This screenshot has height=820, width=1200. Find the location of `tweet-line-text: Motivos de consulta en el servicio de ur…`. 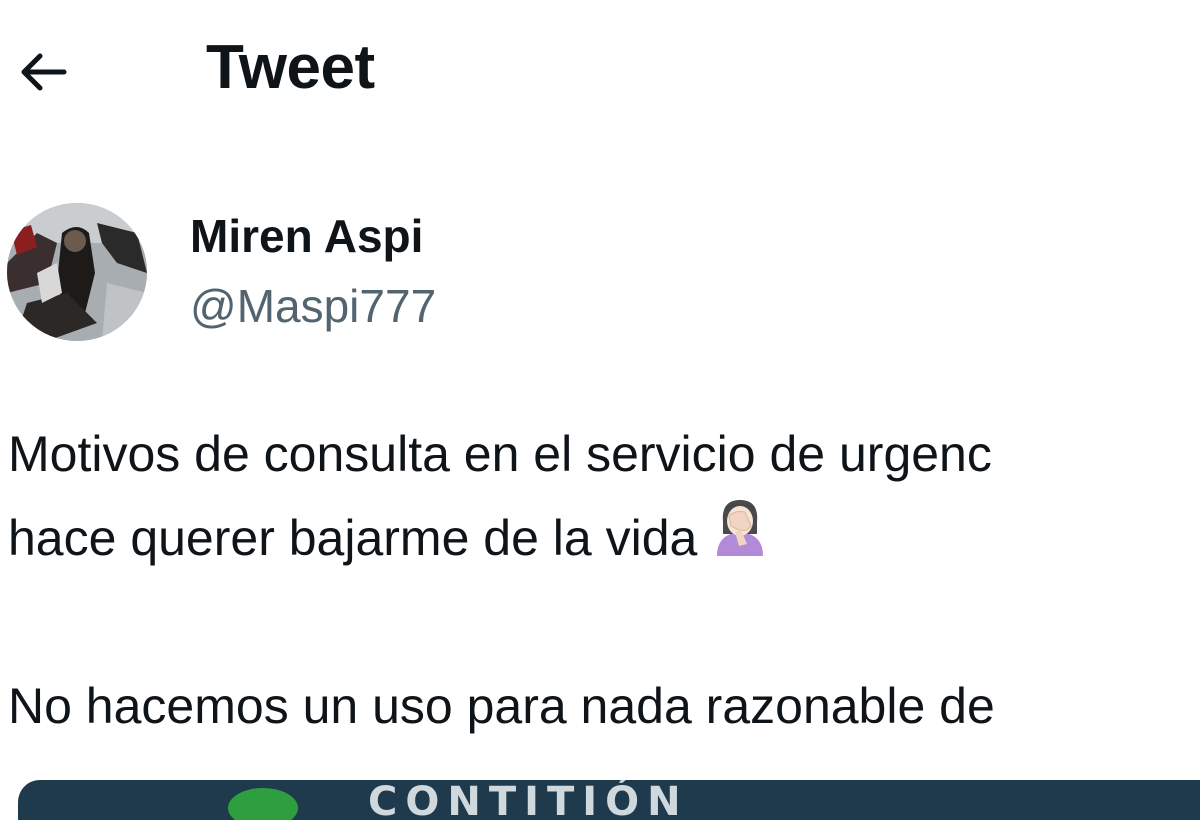

tweet-line-text: Motivos de consulta en el servicio de ur… is located at coordinates (500, 454).